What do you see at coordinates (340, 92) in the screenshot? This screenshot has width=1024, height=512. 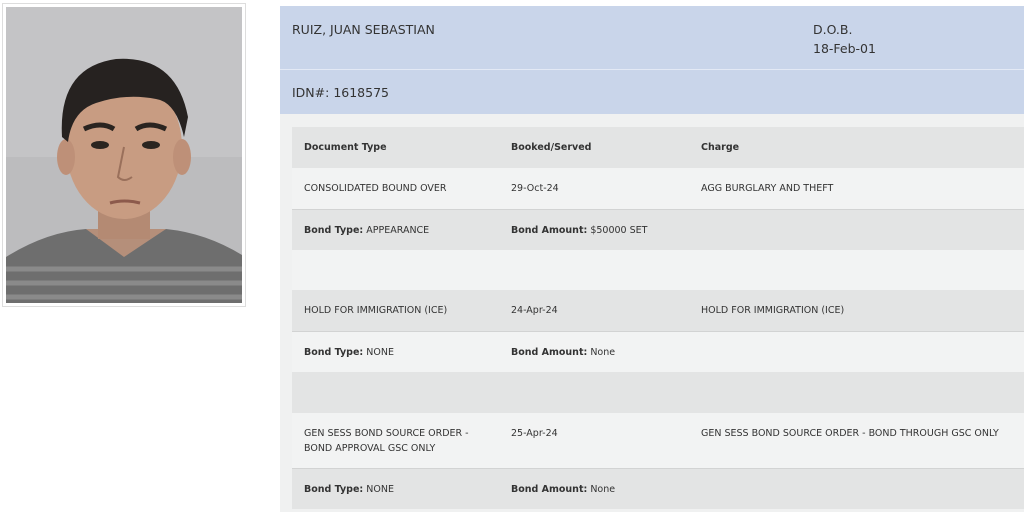 I see `idn-number: IDN#: 1618575` at bounding box center [340, 92].